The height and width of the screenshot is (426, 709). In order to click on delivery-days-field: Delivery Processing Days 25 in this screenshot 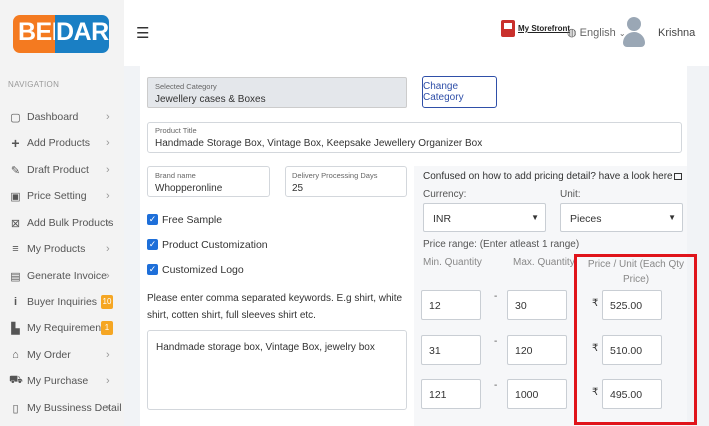, I will do `click(346, 181)`.